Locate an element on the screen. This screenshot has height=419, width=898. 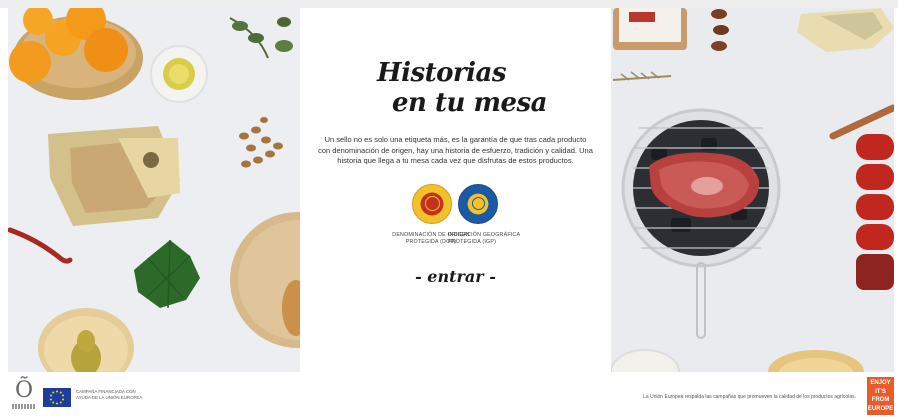
eu-flag-icon is located at coordinates (57, 397).